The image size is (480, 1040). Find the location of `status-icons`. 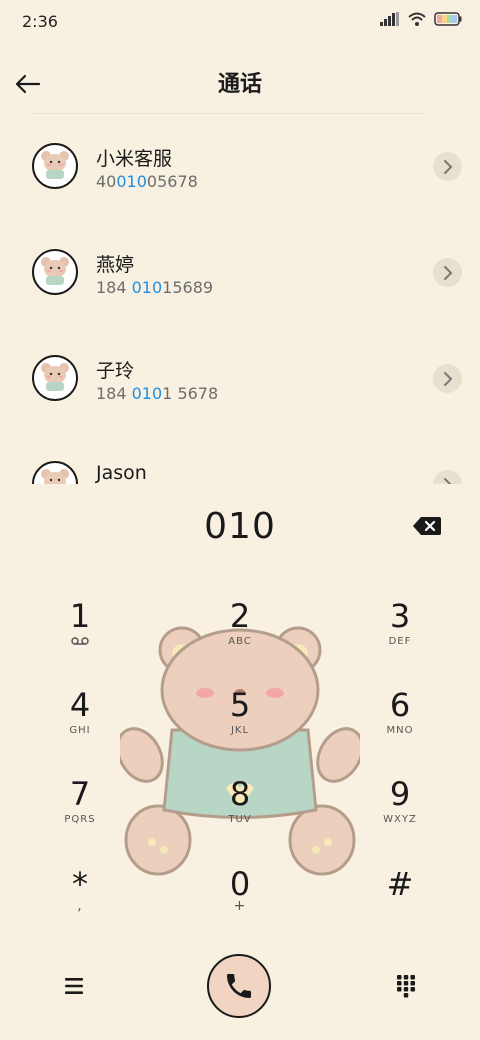

status-icons is located at coordinates (421, 19).